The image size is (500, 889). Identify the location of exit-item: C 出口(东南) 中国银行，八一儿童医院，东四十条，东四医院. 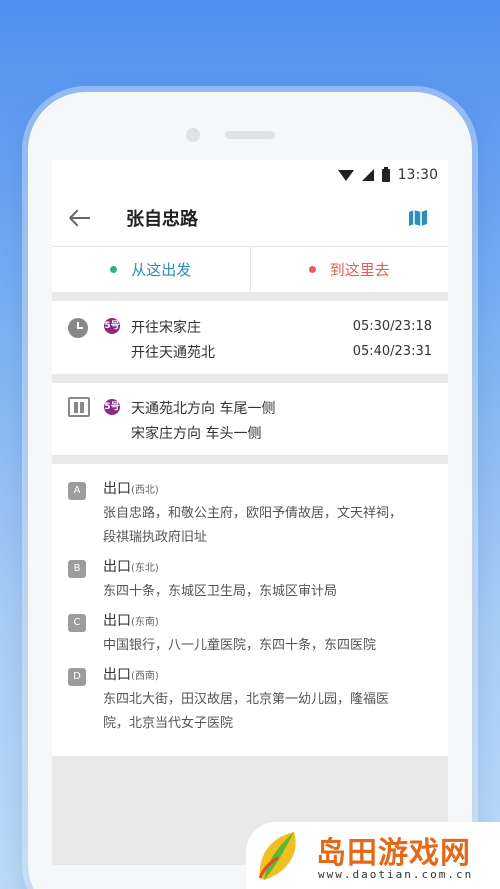
(250, 634).